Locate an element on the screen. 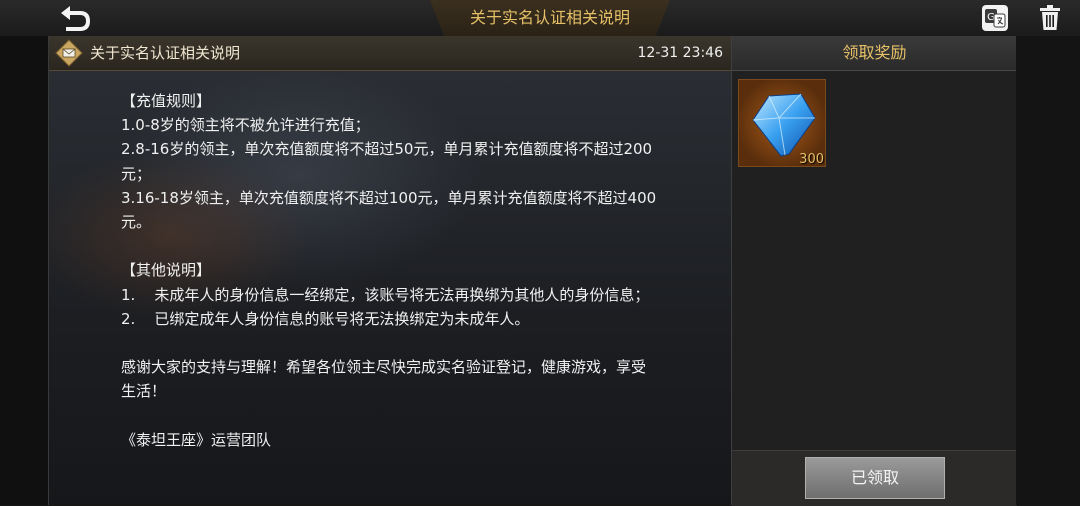 The height and width of the screenshot is (506, 1080). reward-quantity: 300 is located at coordinates (811, 159).